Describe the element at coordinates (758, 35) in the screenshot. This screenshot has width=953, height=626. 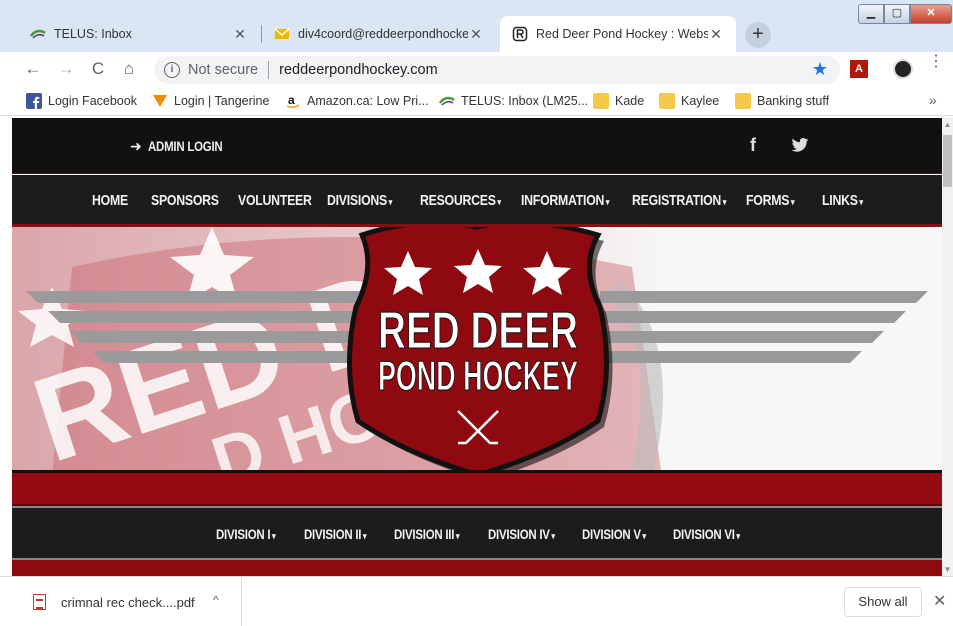
I see `new-tab-button: +` at that location.